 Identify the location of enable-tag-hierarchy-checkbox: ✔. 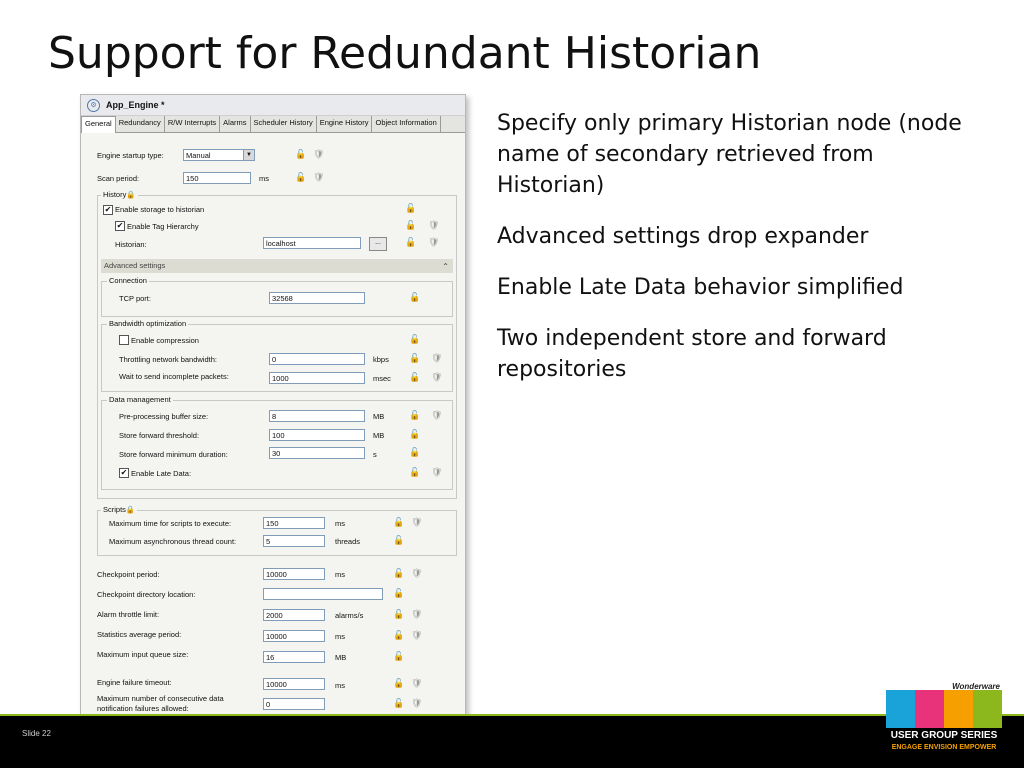
(120, 226).